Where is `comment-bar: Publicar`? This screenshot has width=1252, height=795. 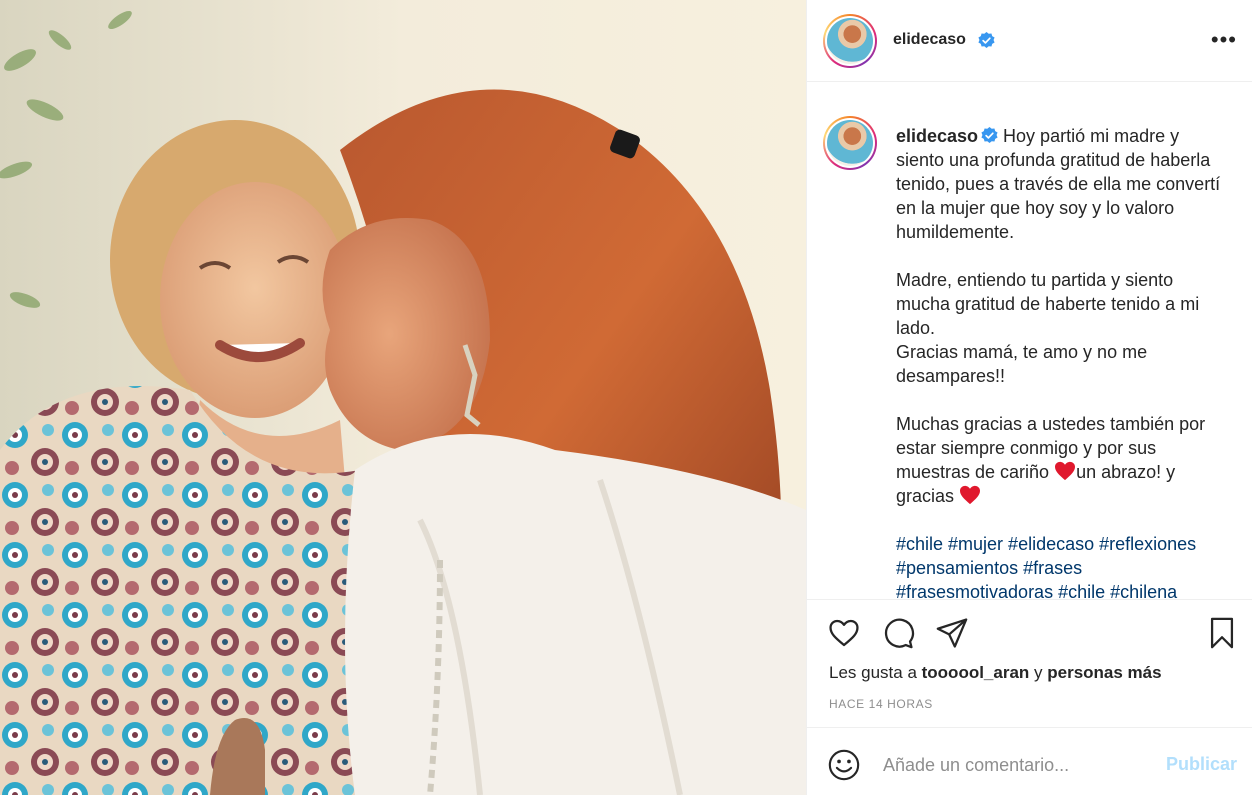
comment-bar: Publicar is located at coordinates (1029, 761).